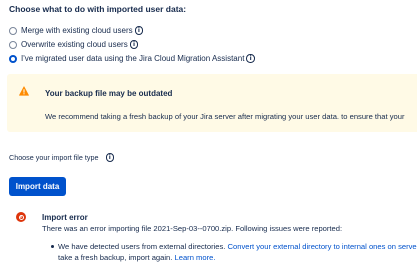  What do you see at coordinates (109, 157) in the screenshot?
I see `file-type-info-icon: i` at bounding box center [109, 157].